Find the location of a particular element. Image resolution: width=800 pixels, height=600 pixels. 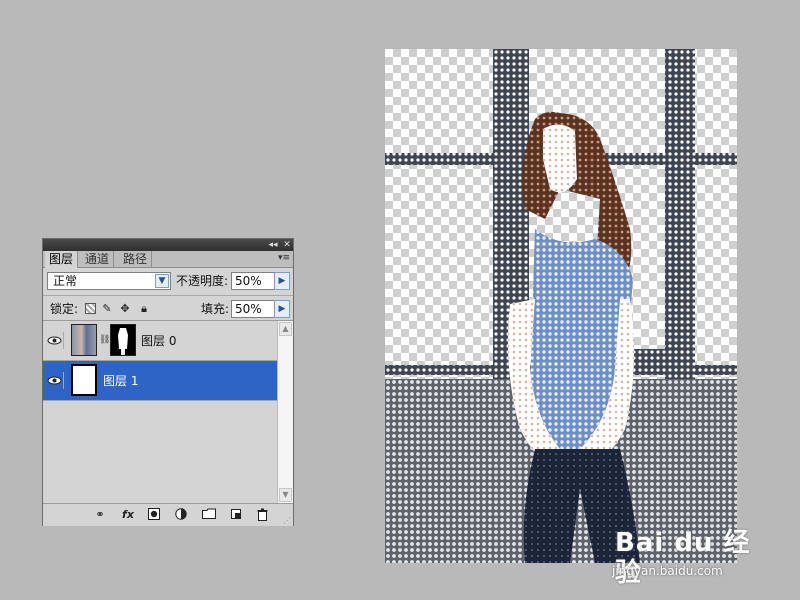

tab-layers: 图层 is located at coordinates (62, 259).